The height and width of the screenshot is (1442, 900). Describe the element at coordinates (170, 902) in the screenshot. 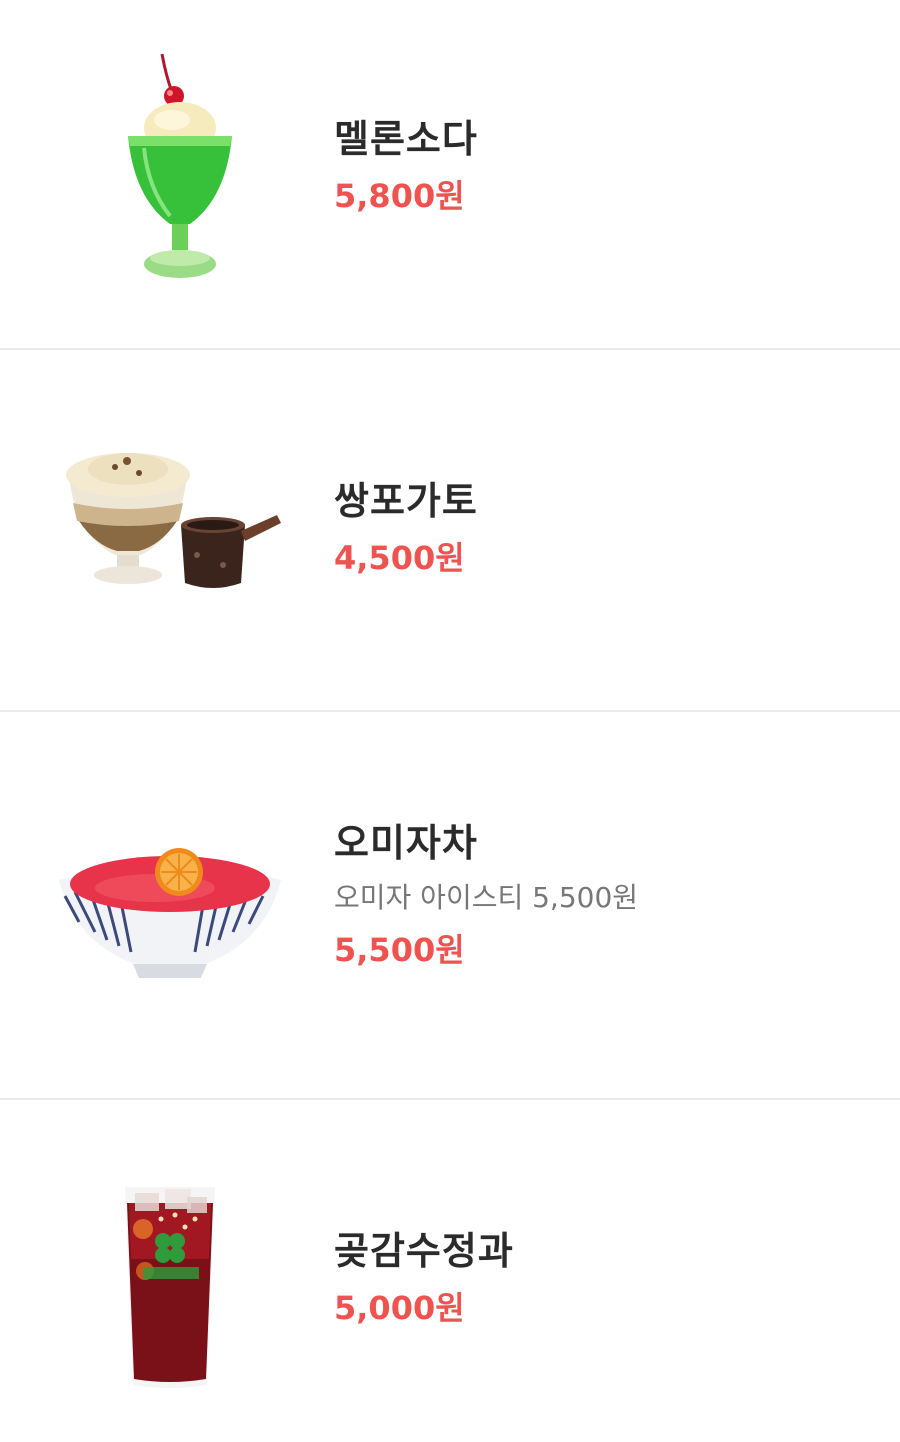

I see `omija-tea-image` at that location.